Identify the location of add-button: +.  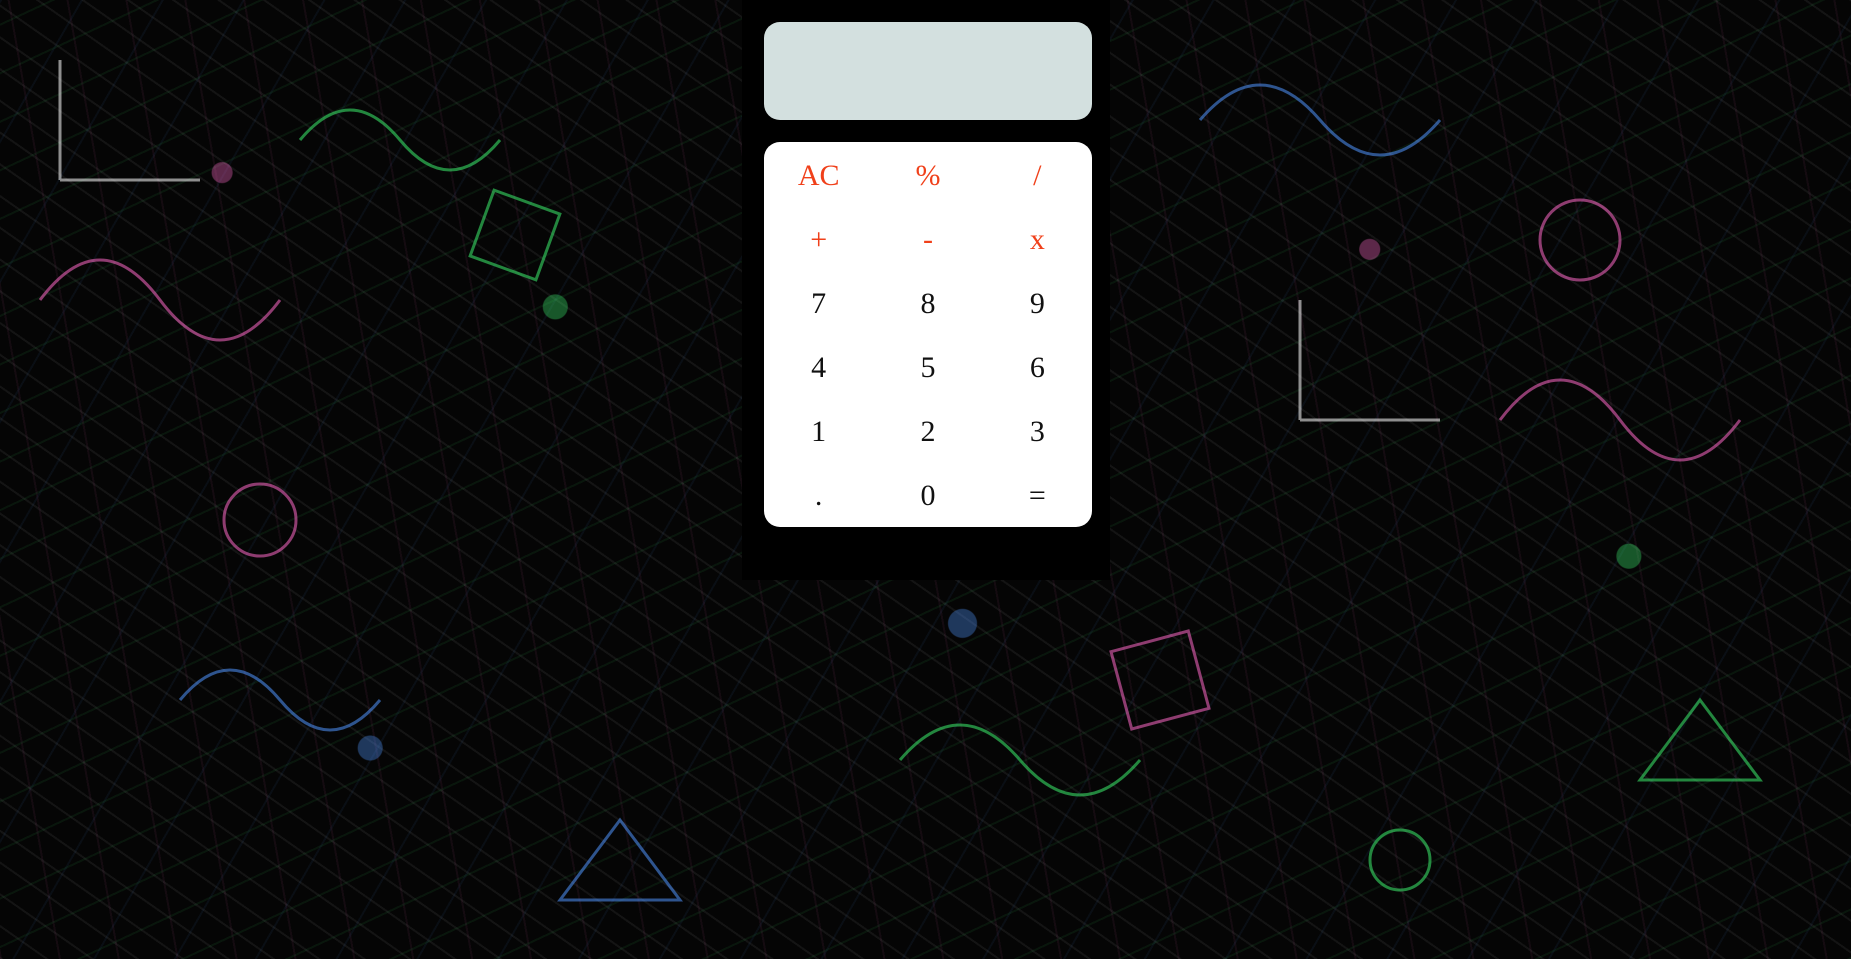
(818, 240).